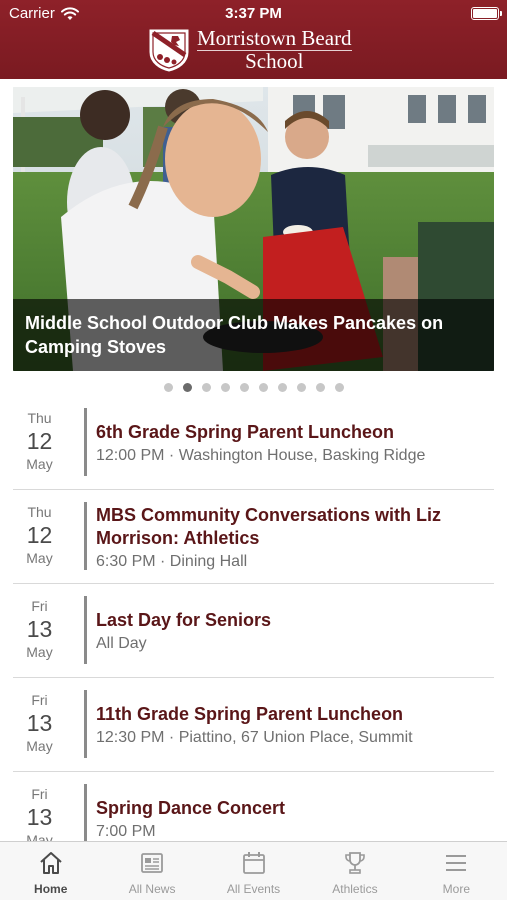 Image resolution: width=507 pixels, height=900 pixels. I want to click on school-name-line2: School, so click(274, 61).